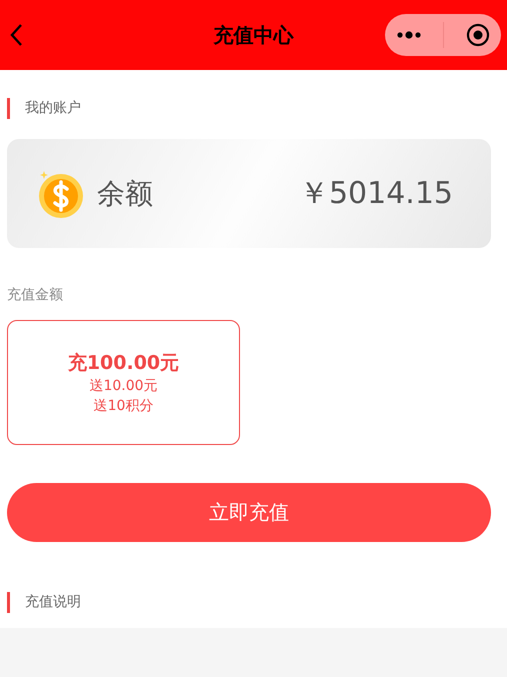 This screenshot has height=677, width=507. What do you see at coordinates (123, 386) in the screenshot?
I see `package-bonus: 送10.00元` at bounding box center [123, 386].